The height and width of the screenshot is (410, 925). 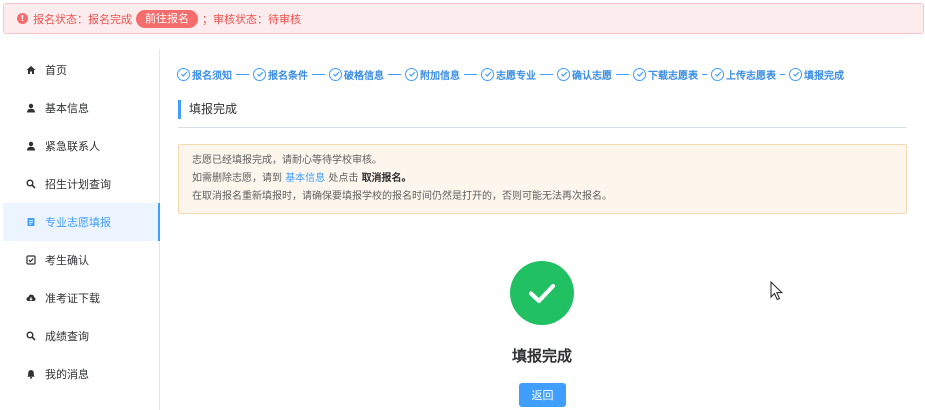 I want to click on notice-line-2: 如需删除志愿，请到 基本信息 处点击 取消报名。, so click(x=542, y=179).